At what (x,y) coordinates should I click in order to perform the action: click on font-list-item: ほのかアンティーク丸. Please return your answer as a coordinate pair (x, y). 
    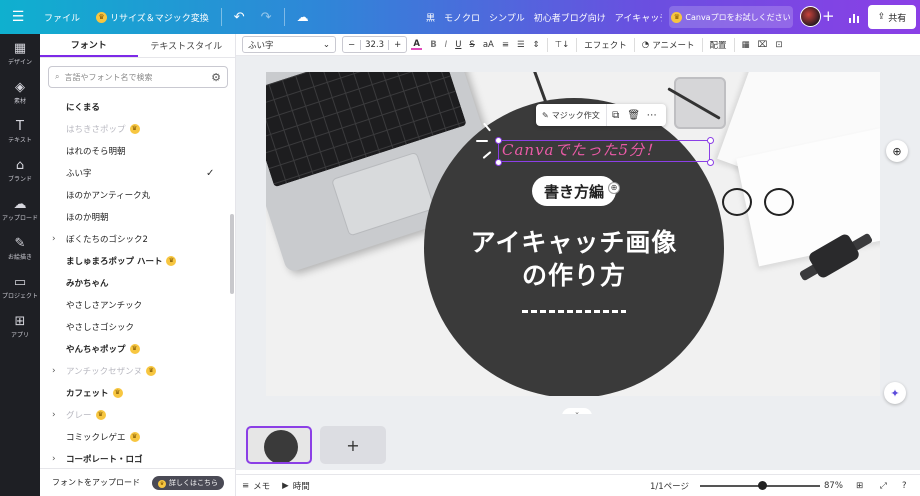
    Looking at the image, I should click on (135, 195).